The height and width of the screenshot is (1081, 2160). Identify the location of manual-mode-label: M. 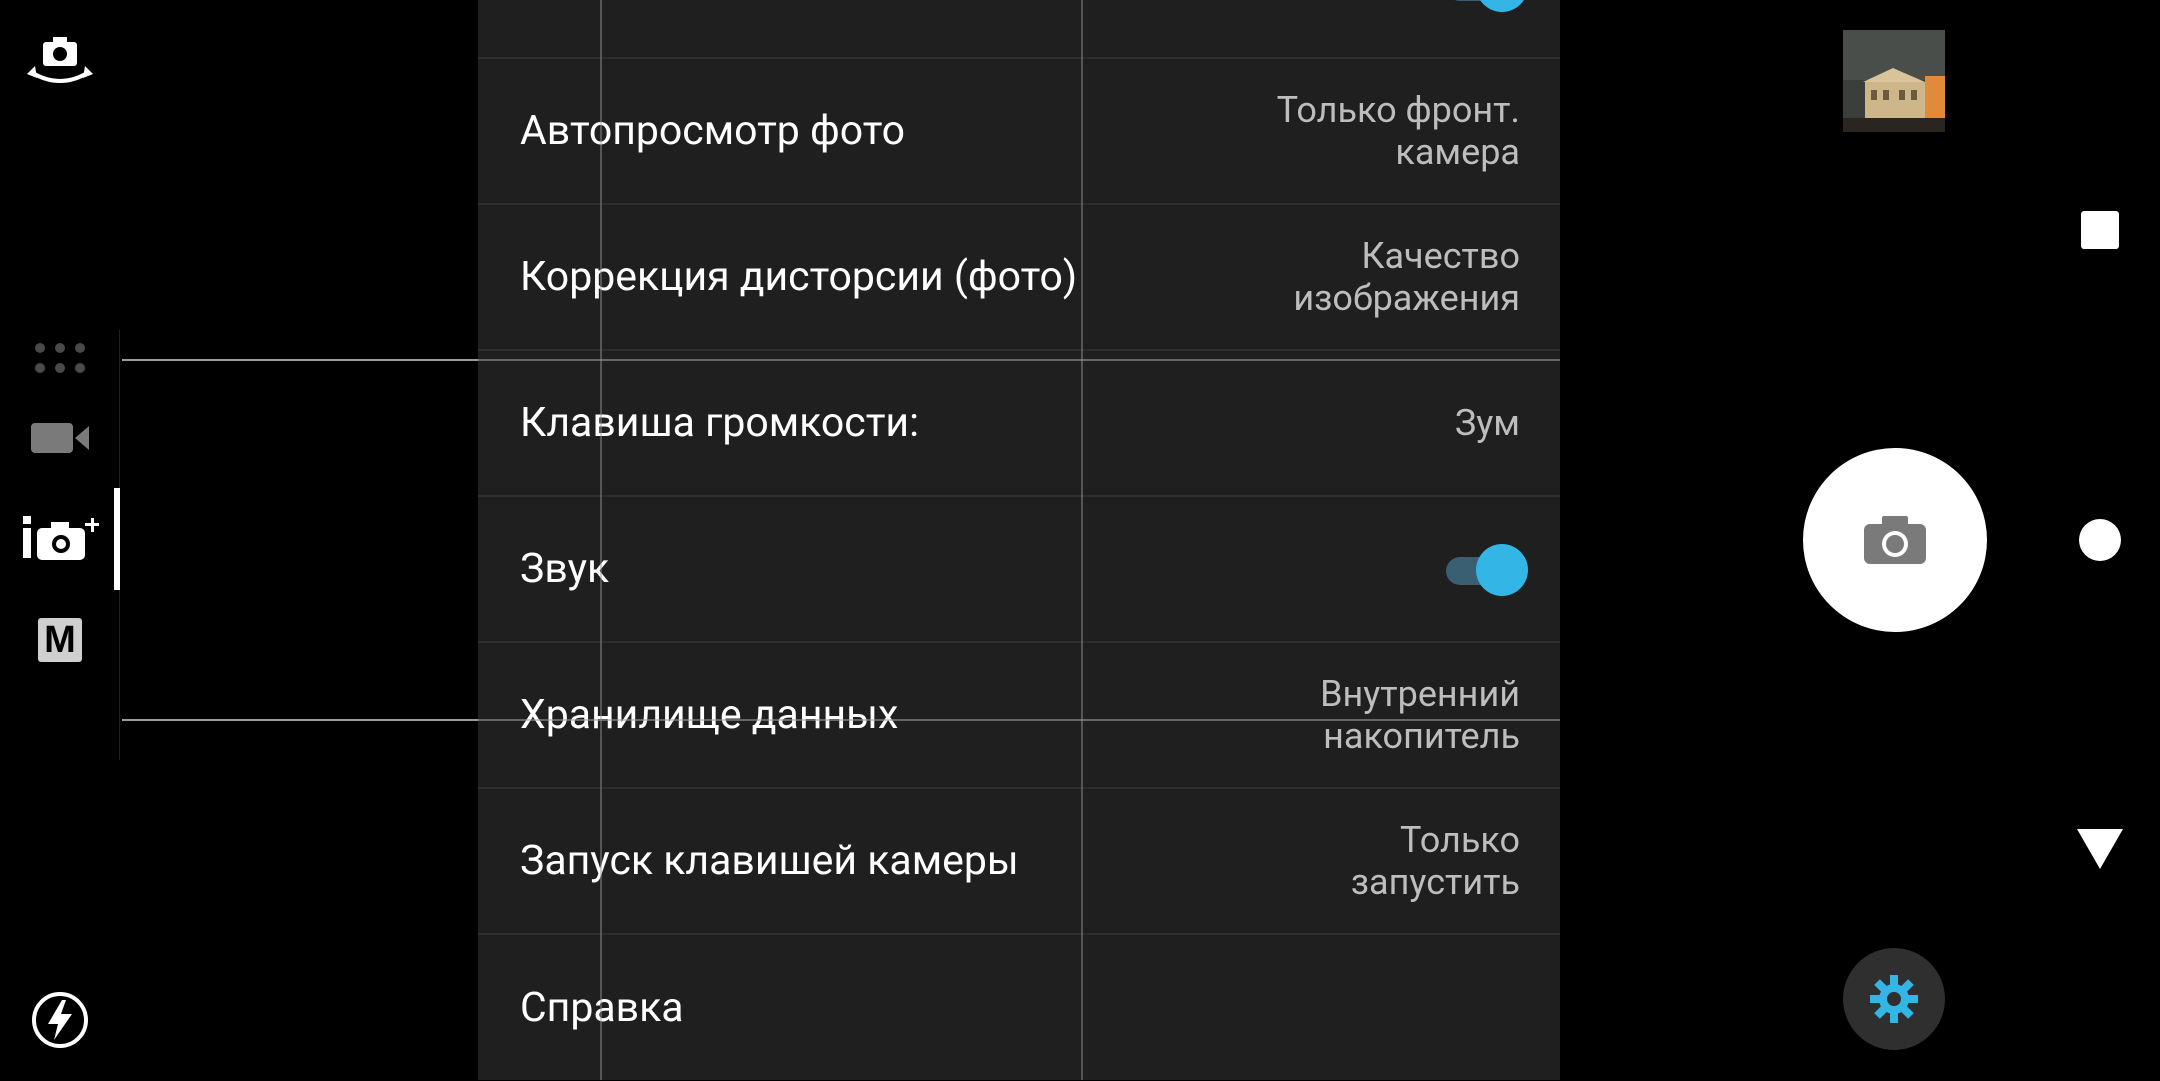
(60, 640).